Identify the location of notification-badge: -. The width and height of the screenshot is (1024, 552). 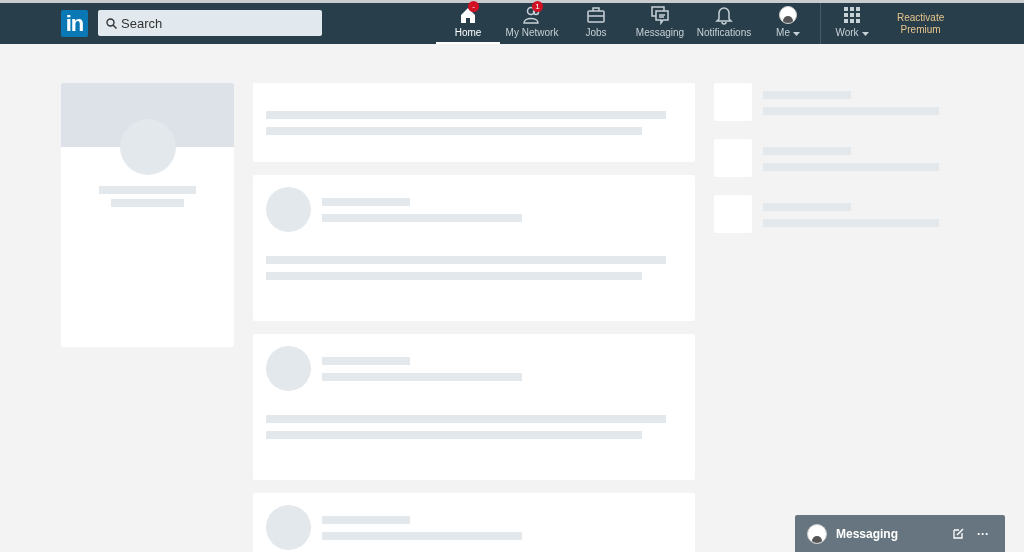
(473, 6).